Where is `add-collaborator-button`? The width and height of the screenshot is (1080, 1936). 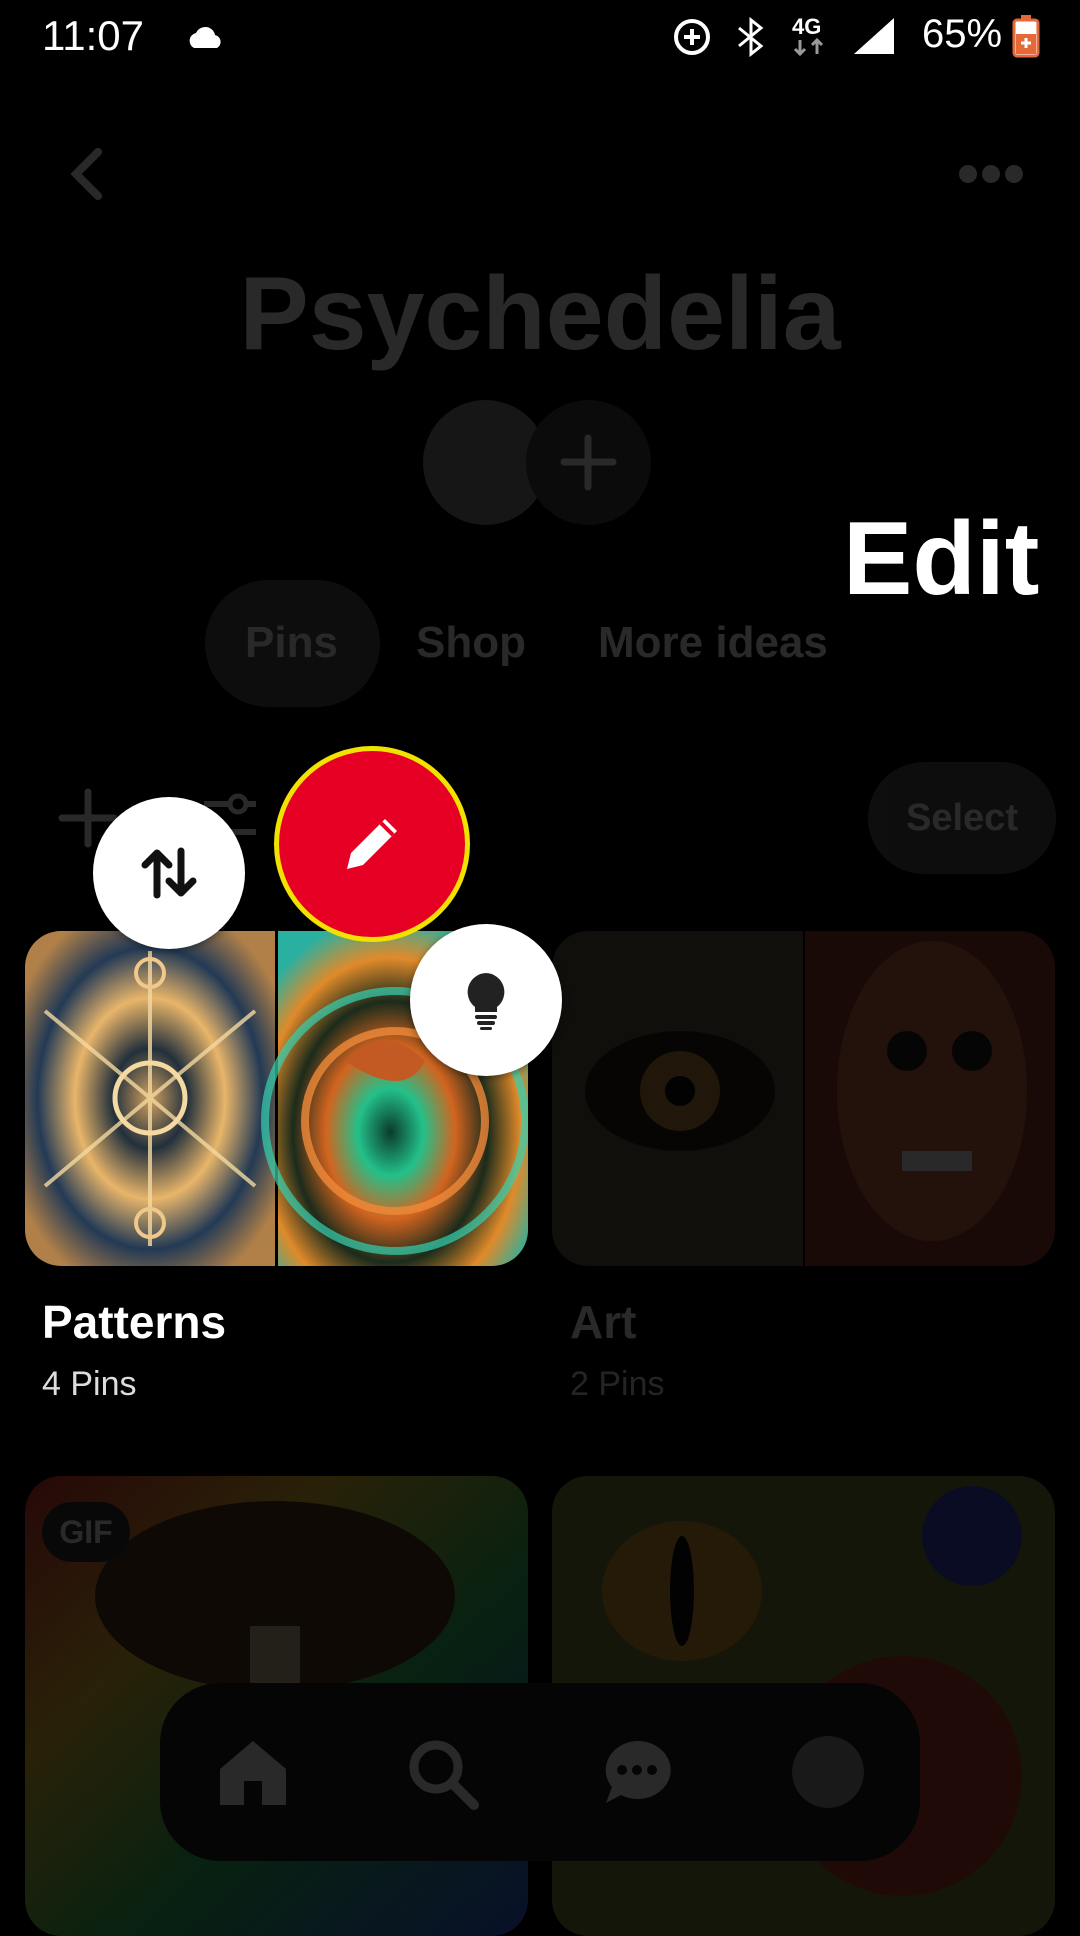 add-collaborator-button is located at coordinates (588, 462).